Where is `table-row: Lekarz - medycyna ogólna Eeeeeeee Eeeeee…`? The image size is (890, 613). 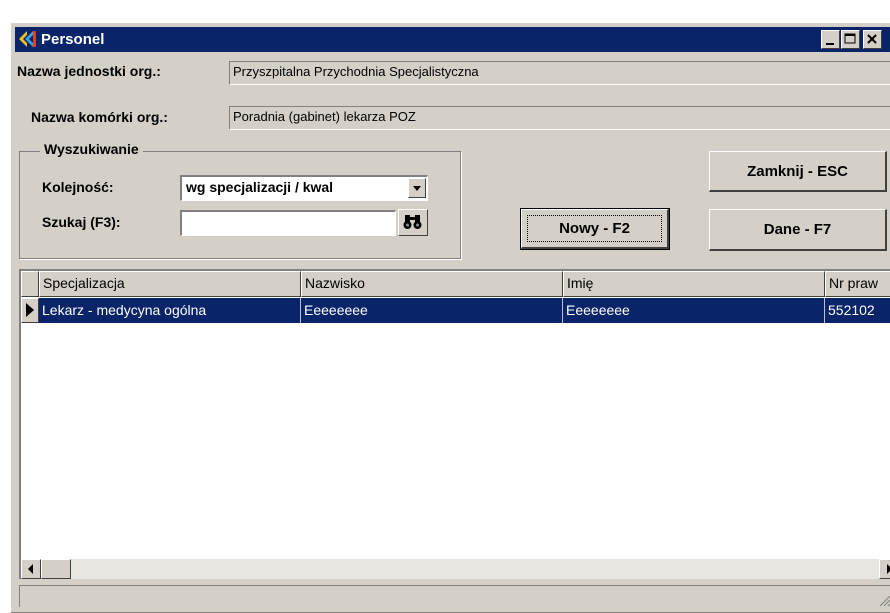 table-row: Lekarz - medycyna ogólna Eeeeeeee Eeeeee… is located at coordinates (455, 310).